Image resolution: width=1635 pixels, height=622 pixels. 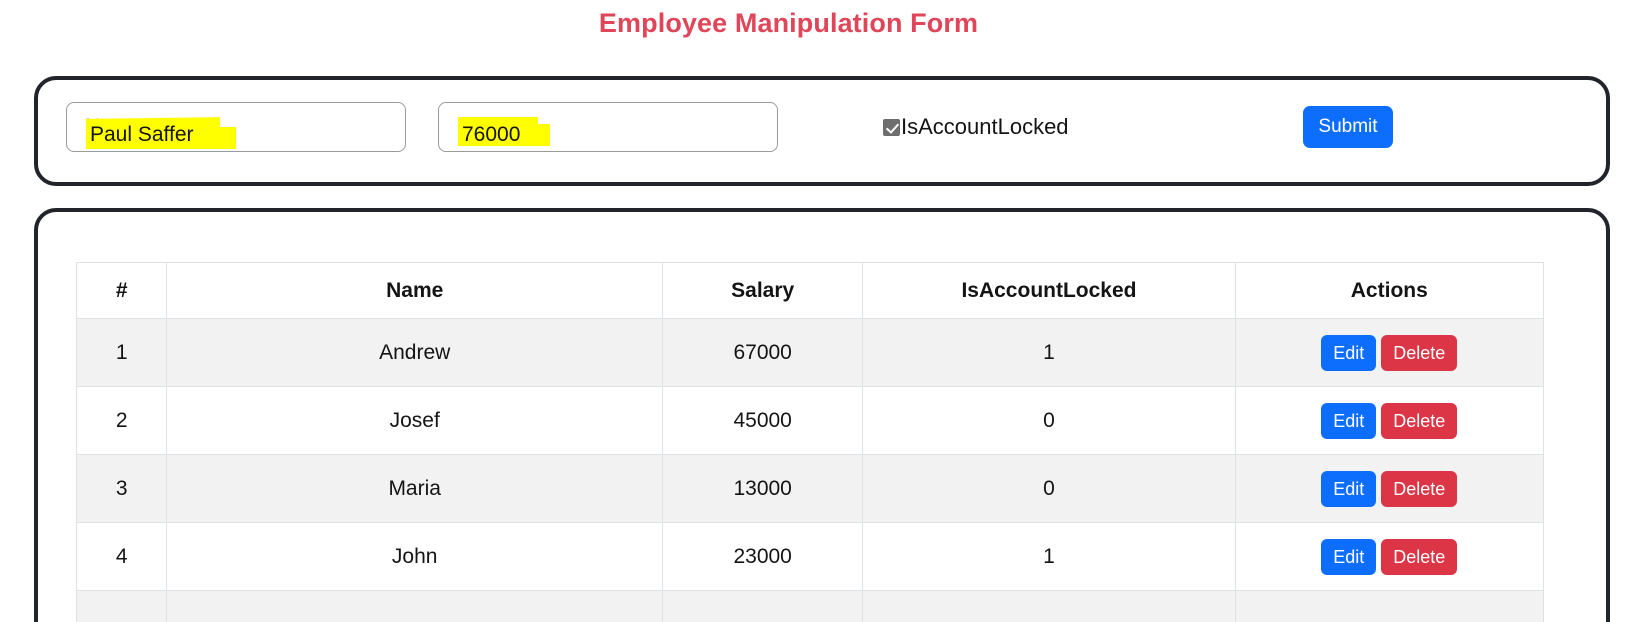 What do you see at coordinates (121, 290) in the screenshot?
I see `column-header-index: #` at bounding box center [121, 290].